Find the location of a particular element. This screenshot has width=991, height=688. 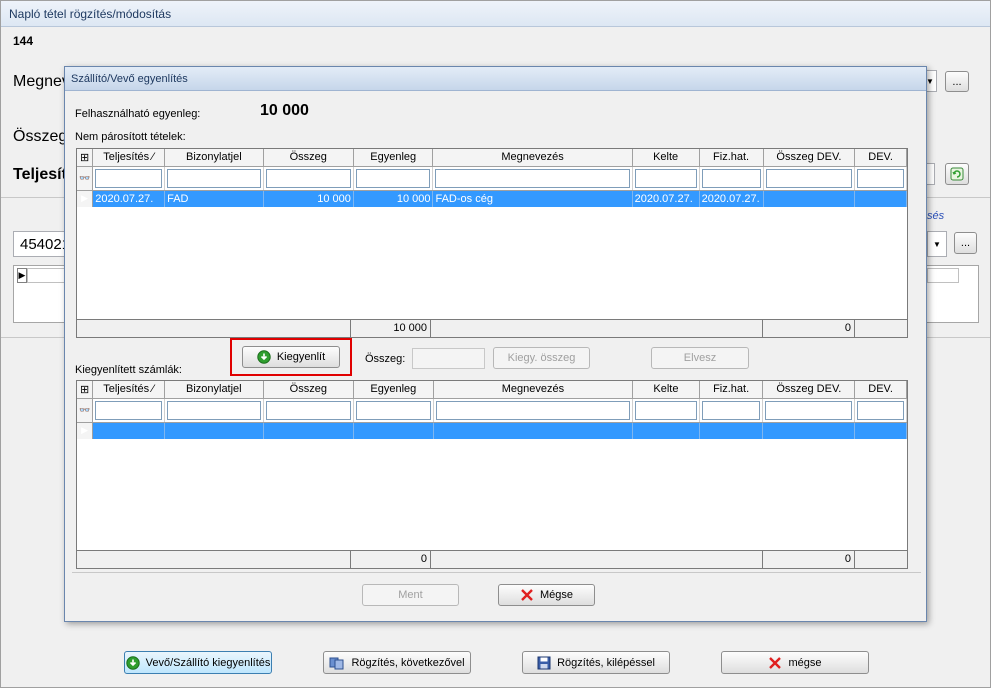

footer-cell is located at coordinates (597, 328).